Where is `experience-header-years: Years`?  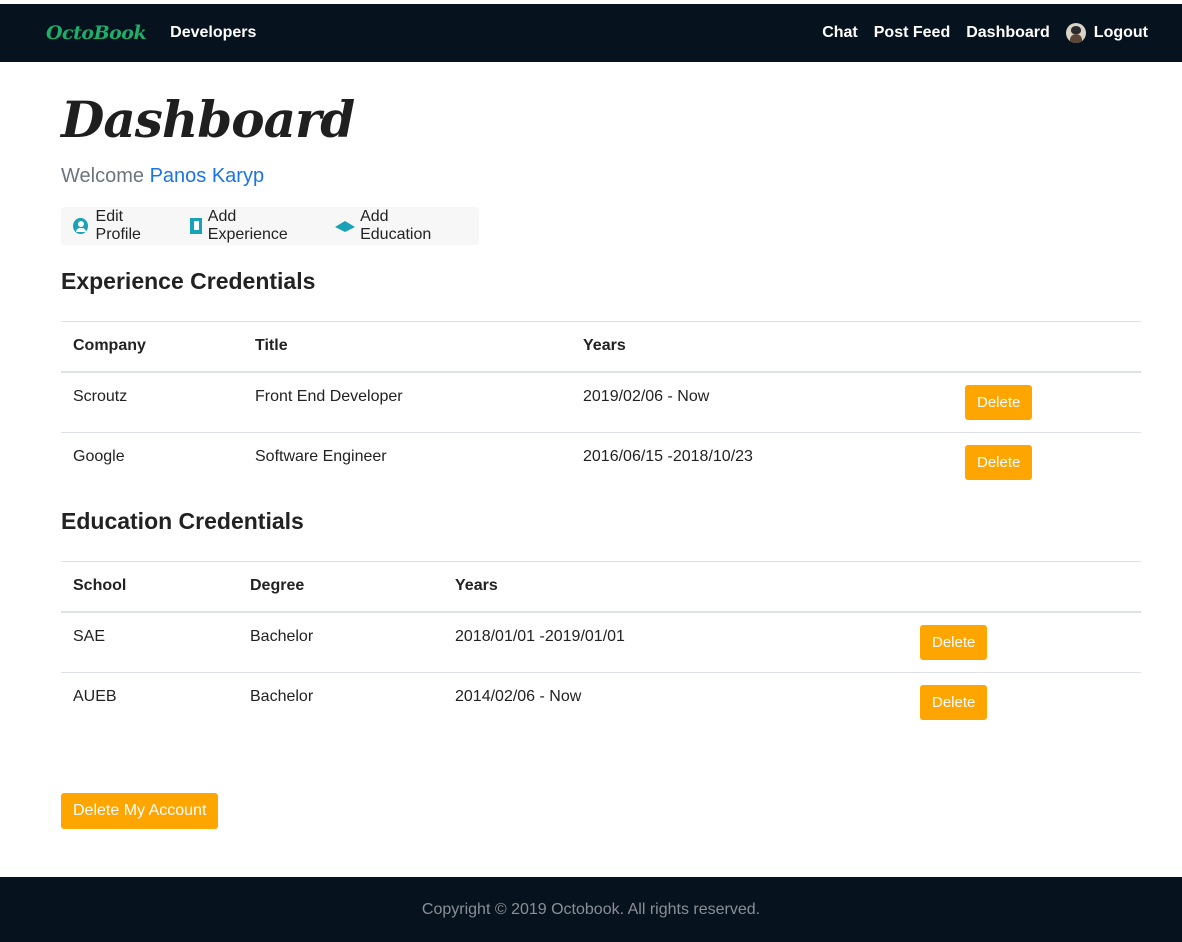
experience-header-years: Years is located at coordinates (762, 347).